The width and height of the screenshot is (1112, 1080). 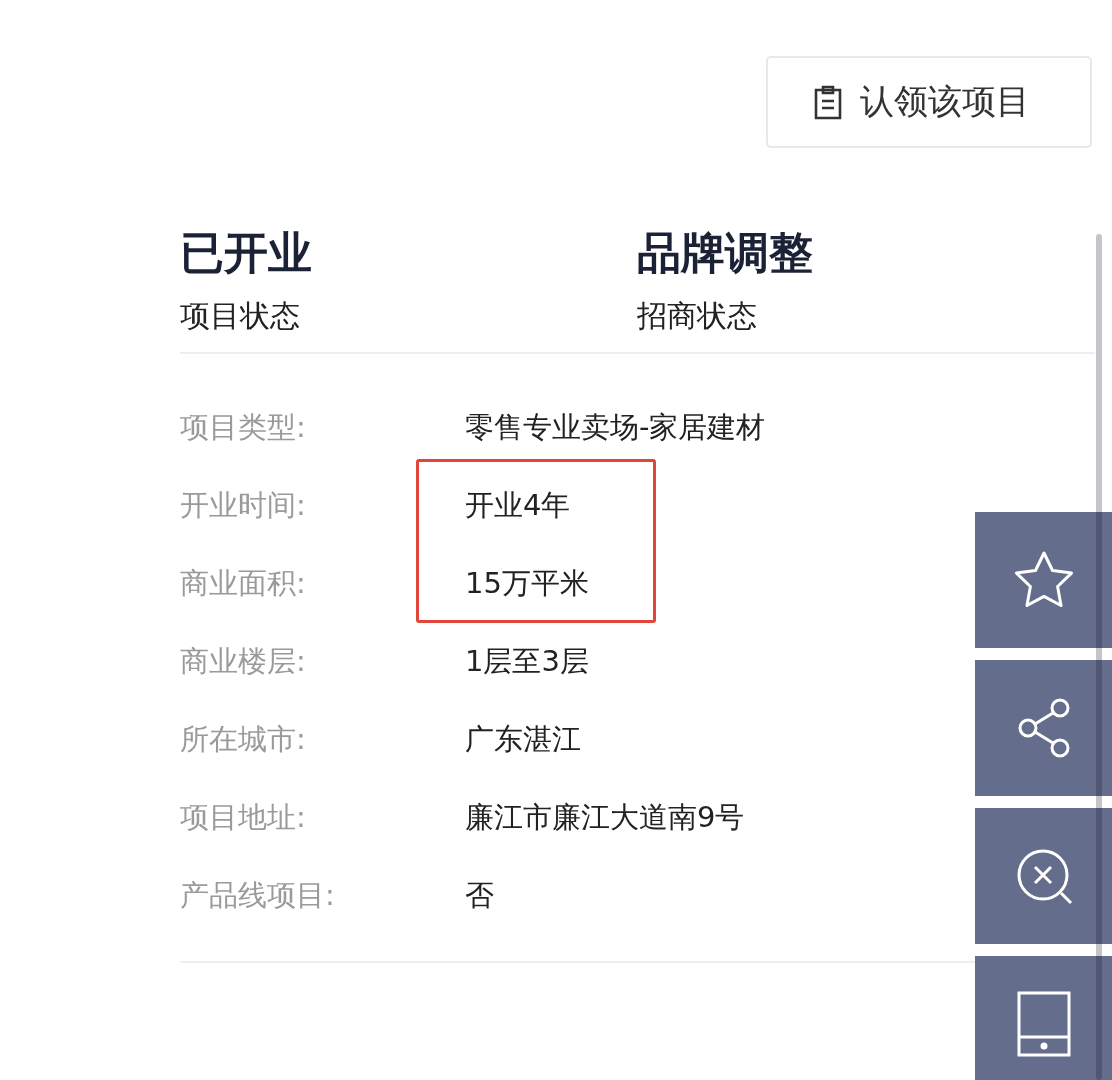 I want to click on field-label: 项目类型:, so click(x=243, y=427).